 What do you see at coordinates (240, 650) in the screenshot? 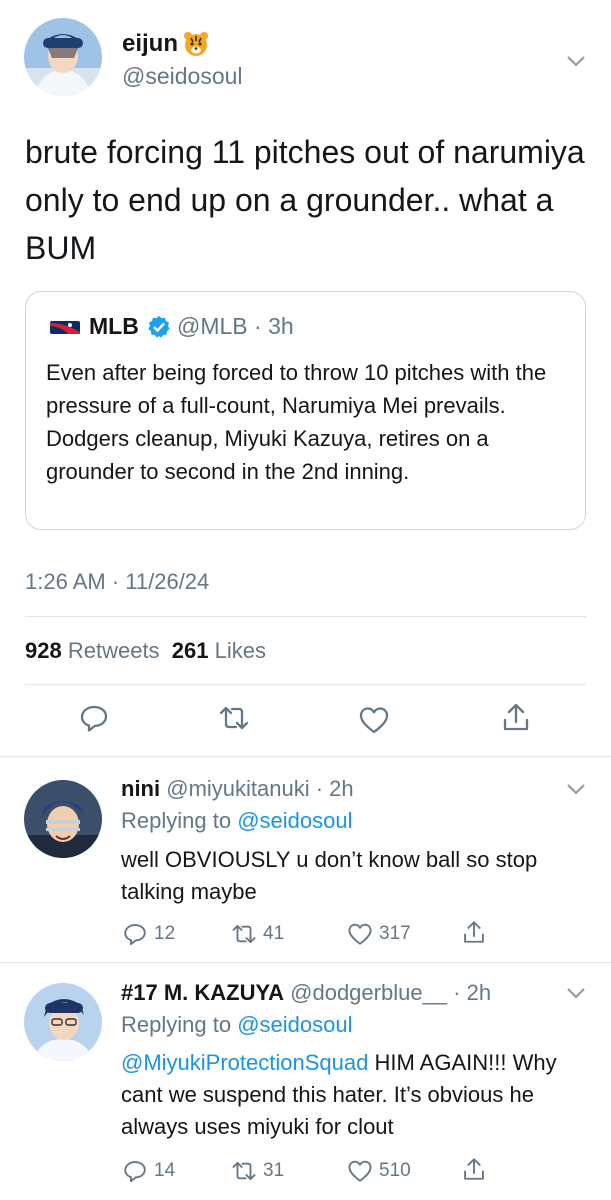
I see `likes-label: Likes` at bounding box center [240, 650].